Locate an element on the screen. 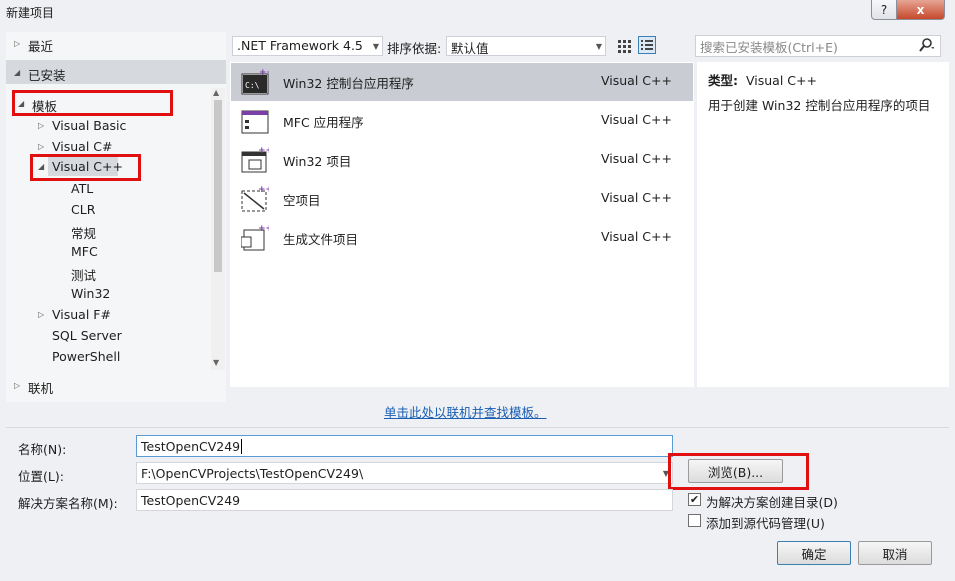  framework-value: .NET Framework 4.5 is located at coordinates (300, 45).